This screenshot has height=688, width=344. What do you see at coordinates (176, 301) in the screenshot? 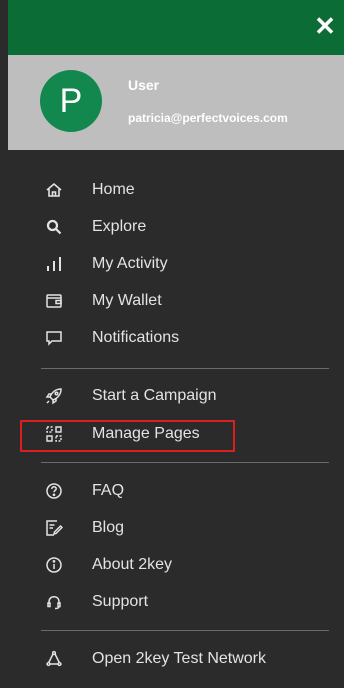
I see `menu-item-my-wallet: My Wallet` at bounding box center [176, 301].